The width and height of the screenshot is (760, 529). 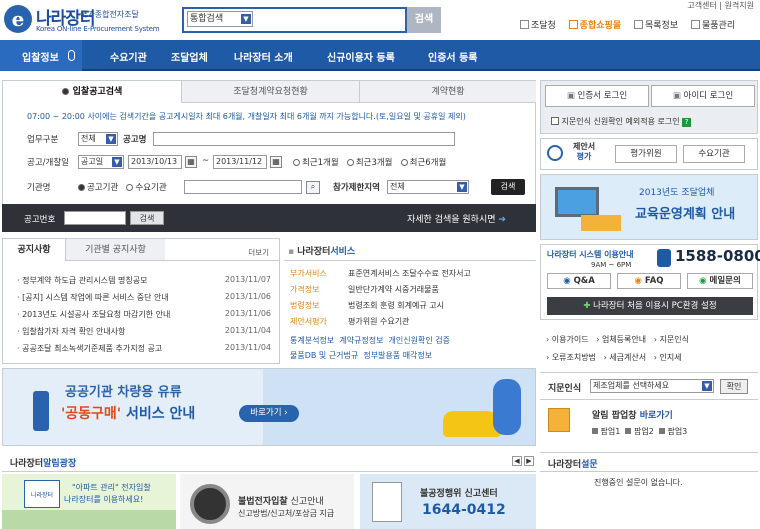 I want to click on shortcut-catalog: 목록정보, so click(x=656, y=25).